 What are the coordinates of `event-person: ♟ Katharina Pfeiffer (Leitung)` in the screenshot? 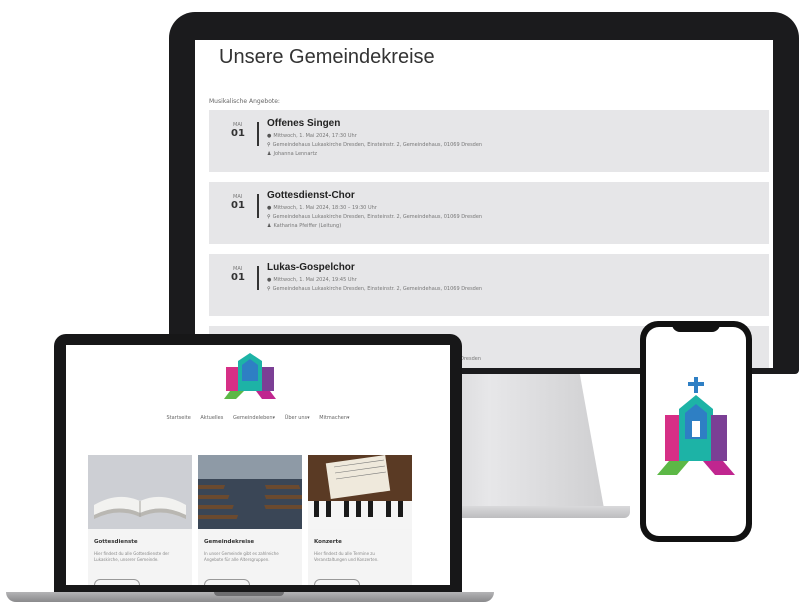 It's located at (304, 226).